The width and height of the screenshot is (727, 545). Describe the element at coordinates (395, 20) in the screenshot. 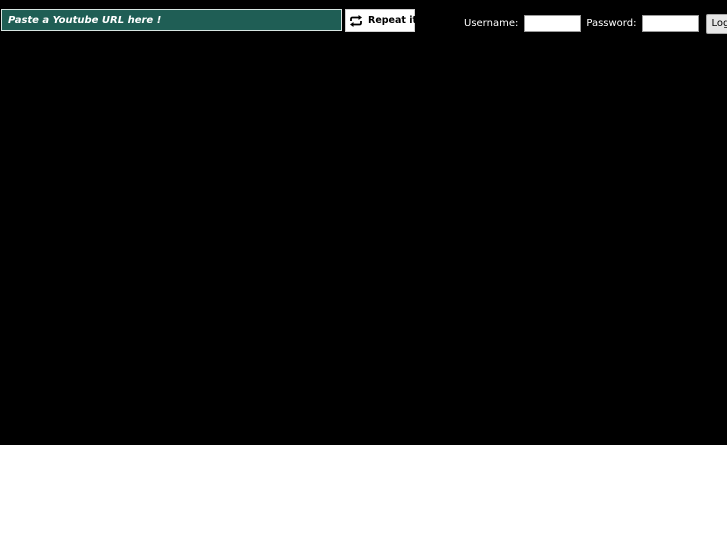

I see `repeat-button-label: Repeat it!` at that location.